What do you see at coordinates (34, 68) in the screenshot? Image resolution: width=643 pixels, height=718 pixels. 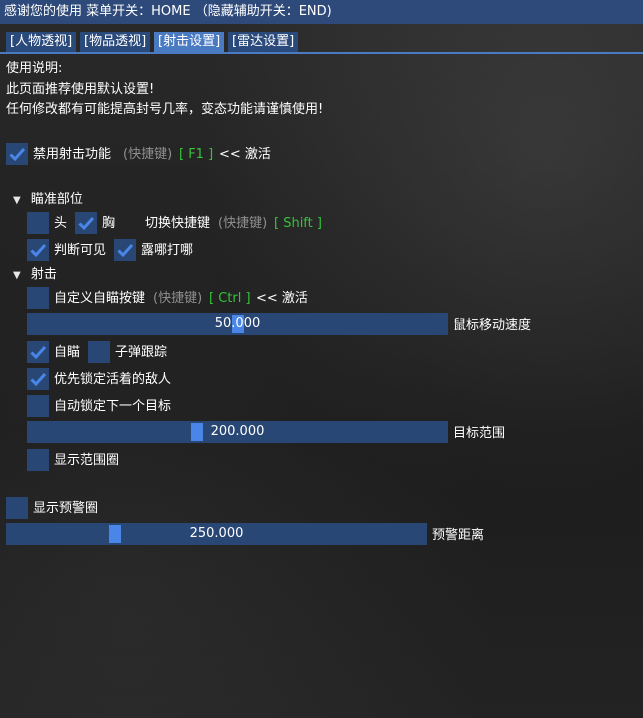 I see `intro-line-1: 使用说明:` at bounding box center [34, 68].